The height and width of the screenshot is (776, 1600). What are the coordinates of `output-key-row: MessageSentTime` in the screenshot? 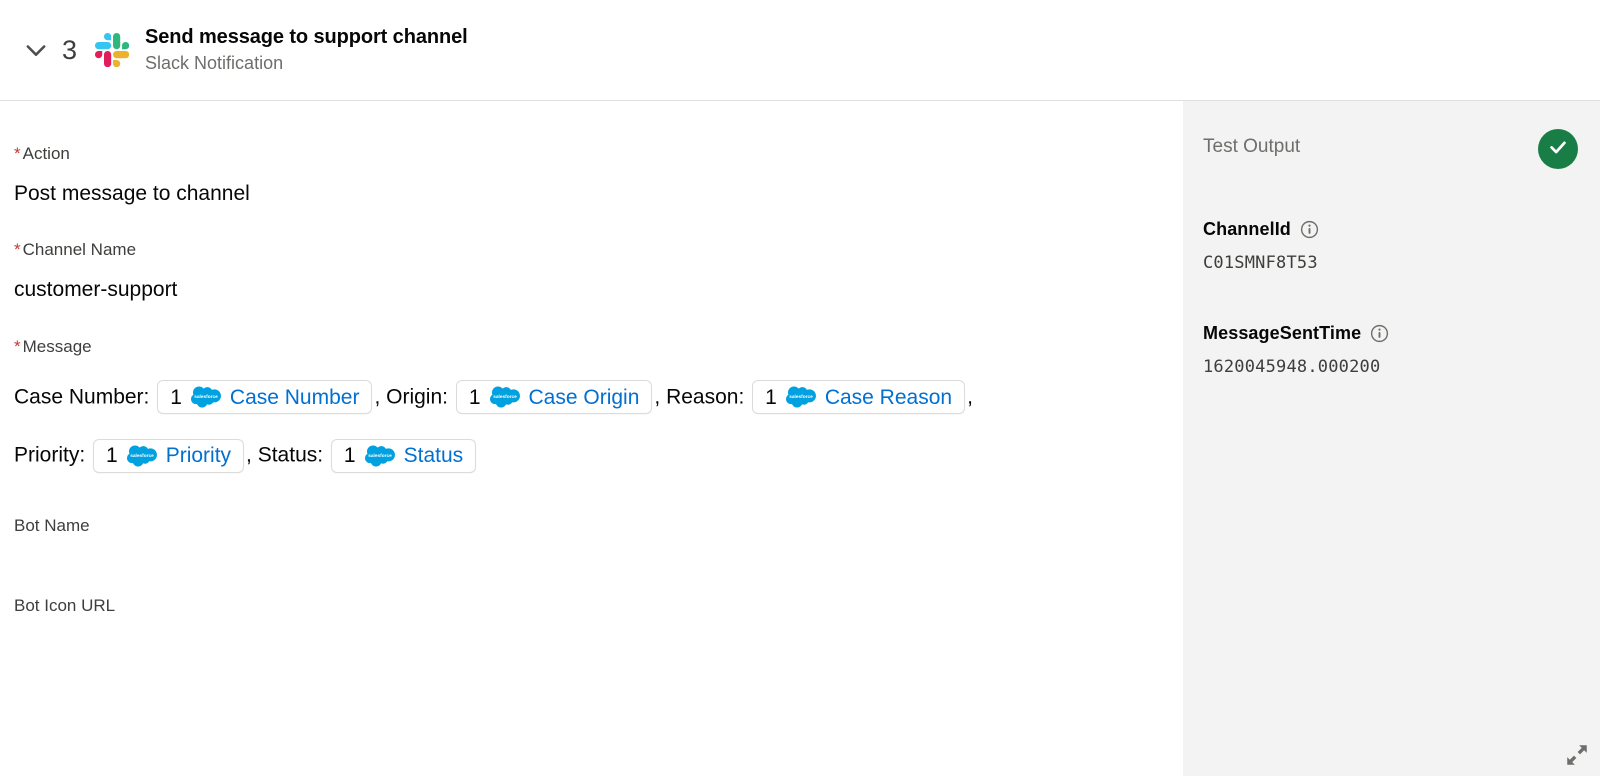 It's located at (1401, 333).